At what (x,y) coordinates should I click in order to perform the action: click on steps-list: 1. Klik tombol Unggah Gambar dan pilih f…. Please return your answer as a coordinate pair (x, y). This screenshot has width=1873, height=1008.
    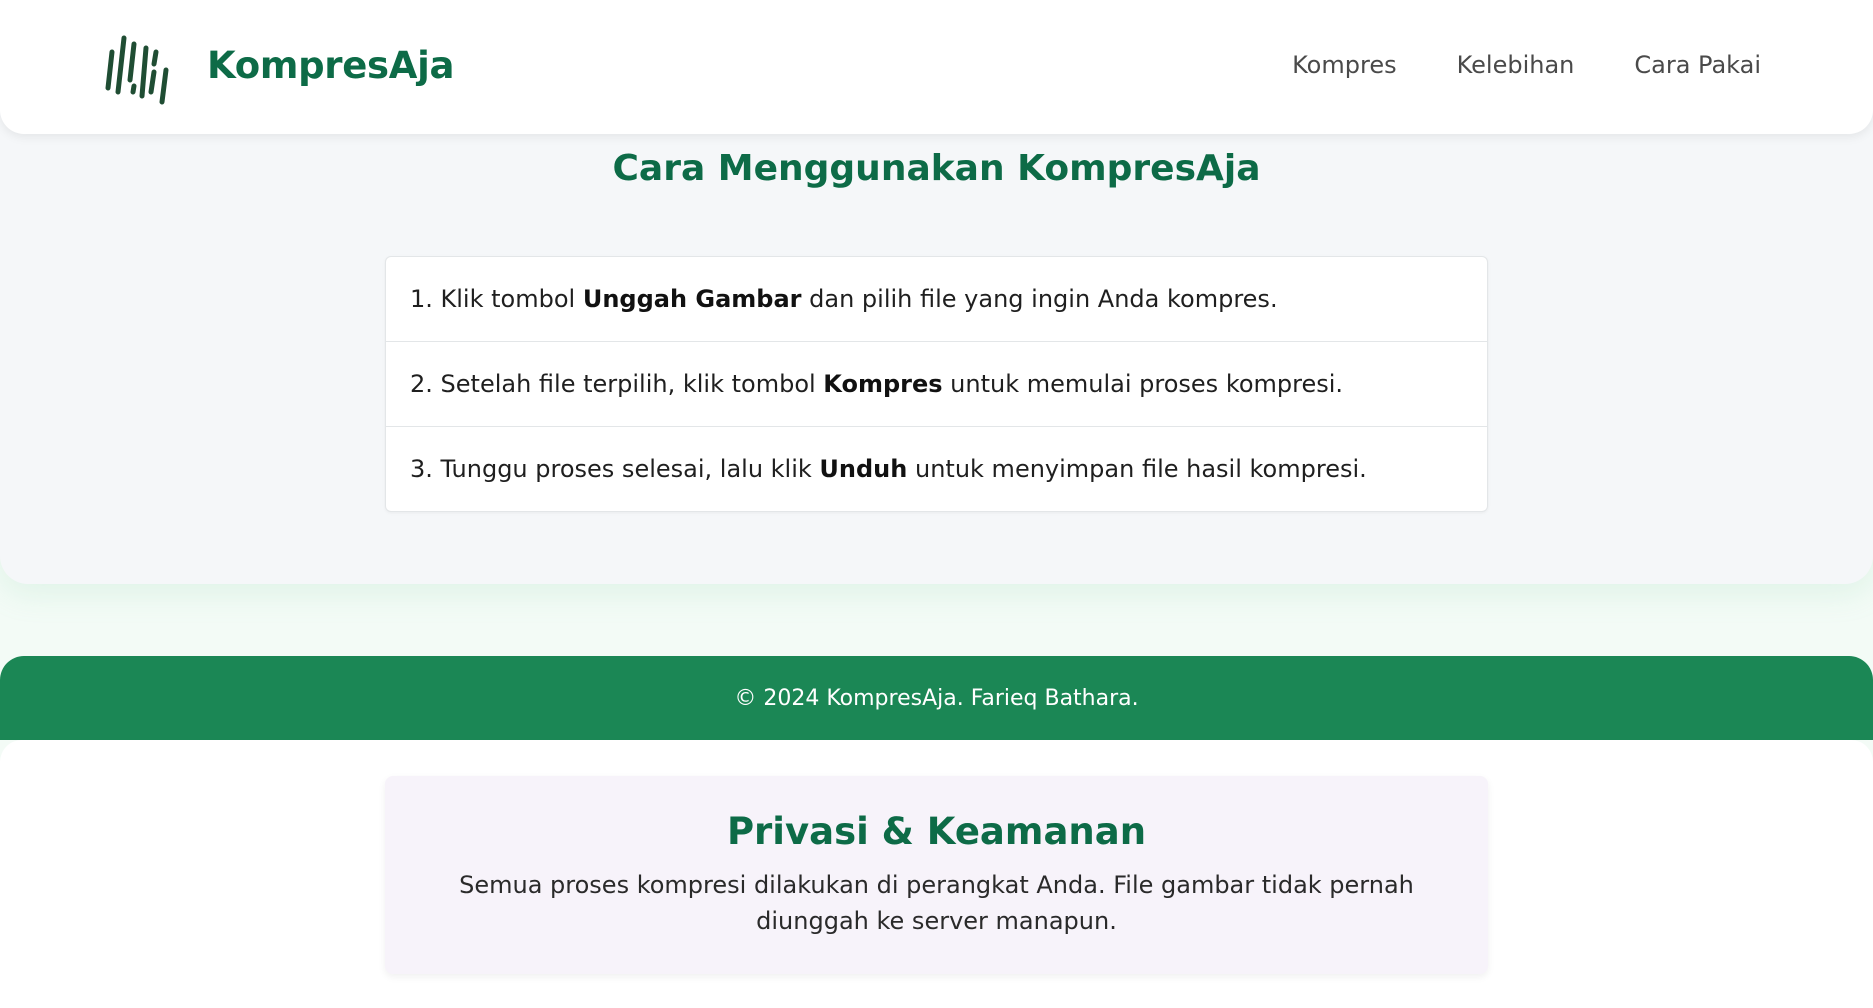
    Looking at the image, I should click on (936, 384).